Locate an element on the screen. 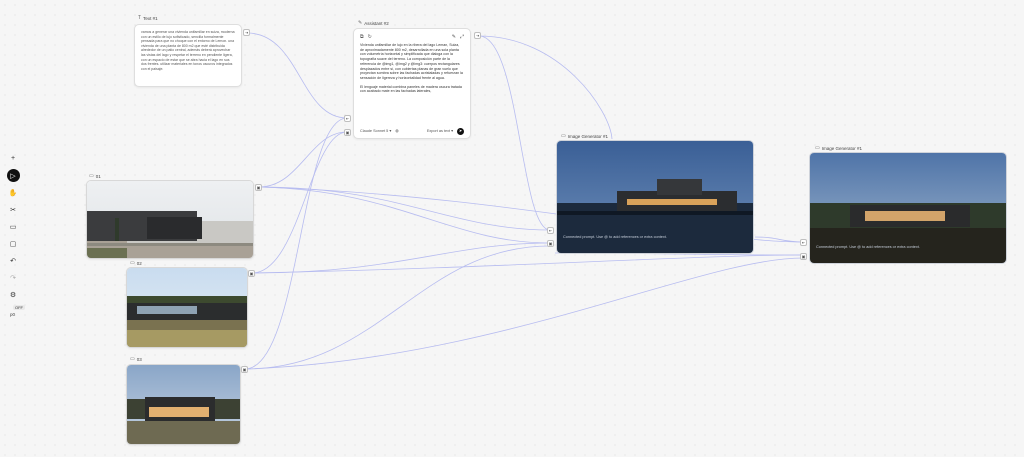 This screenshot has height=457, width=1024. settings-icon: ⚙ is located at coordinates (13, 294).